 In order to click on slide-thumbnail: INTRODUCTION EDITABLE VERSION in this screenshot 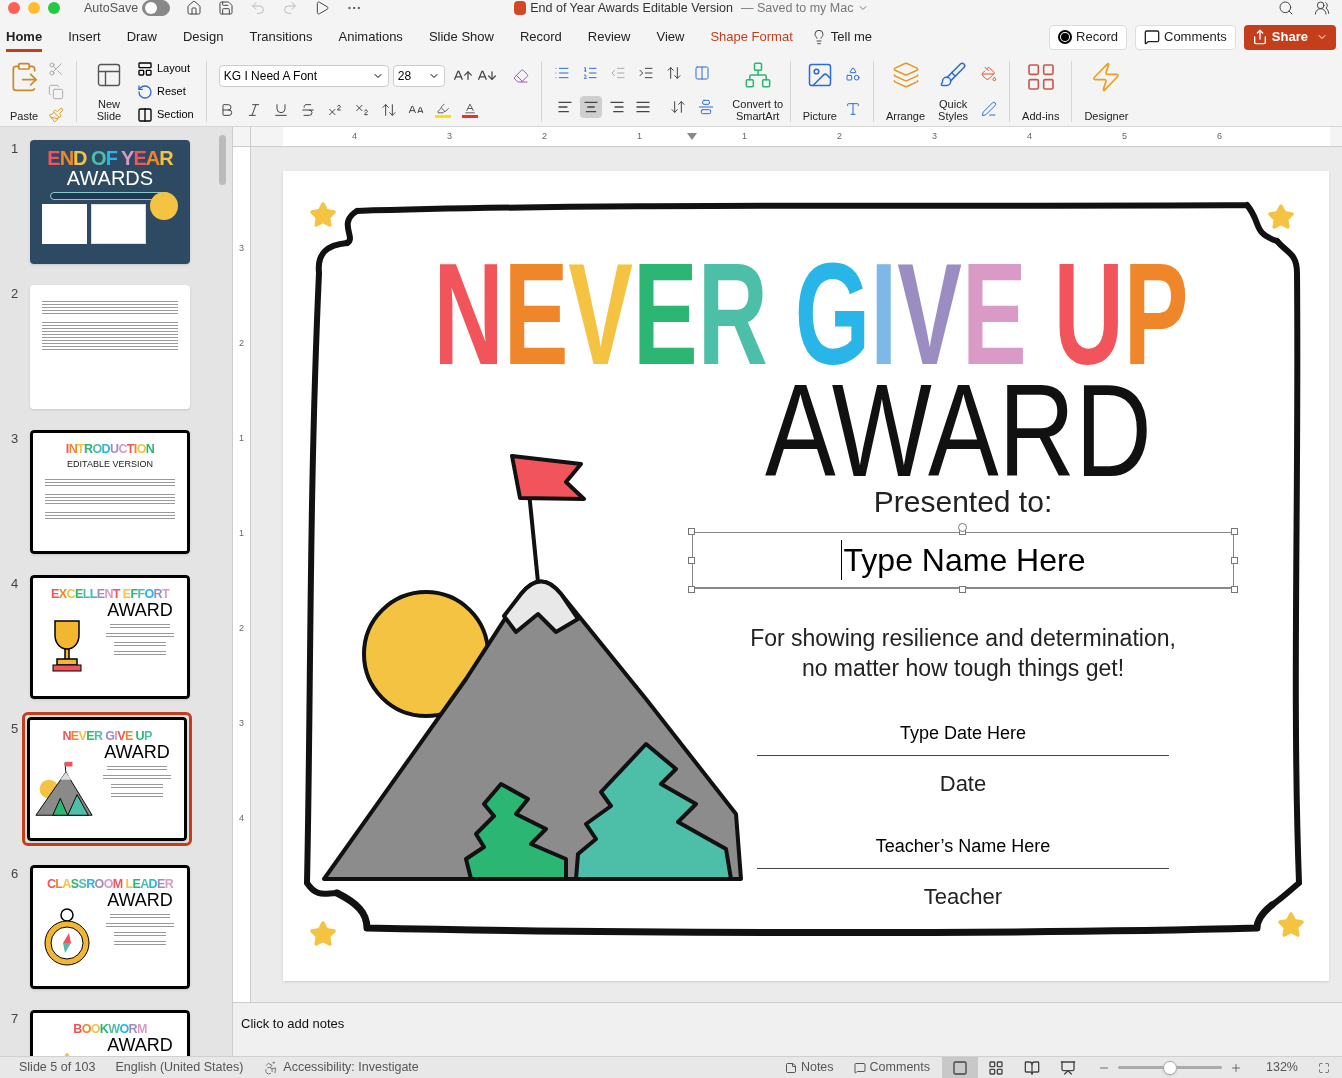, I will do `click(110, 492)`.